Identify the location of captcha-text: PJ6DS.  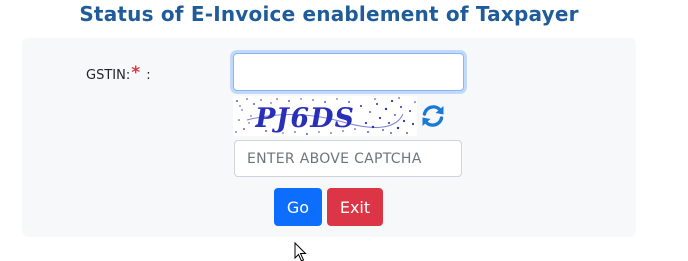
(304, 118).